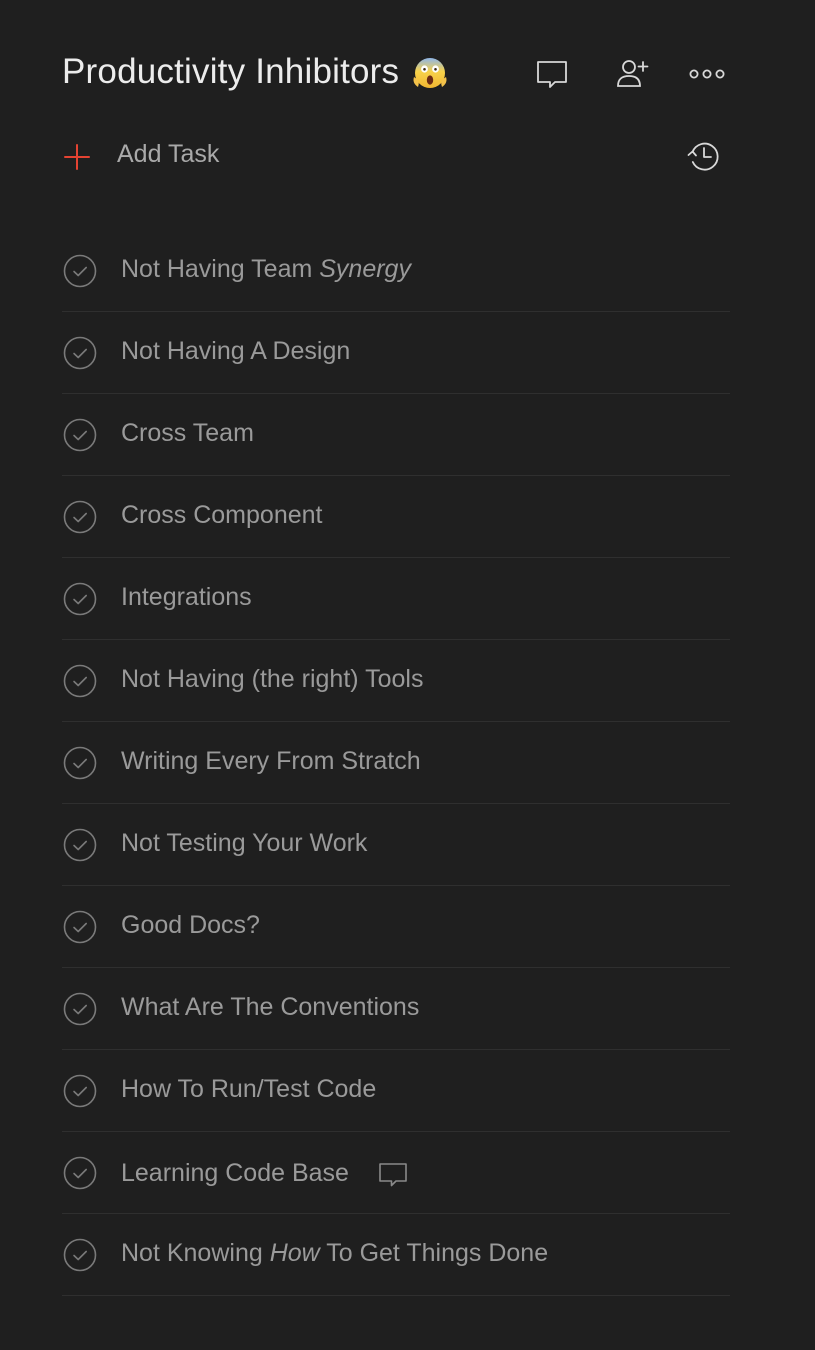 The height and width of the screenshot is (1350, 815). What do you see at coordinates (195, 1253) in the screenshot?
I see `task-text: Not Knowing` at bounding box center [195, 1253].